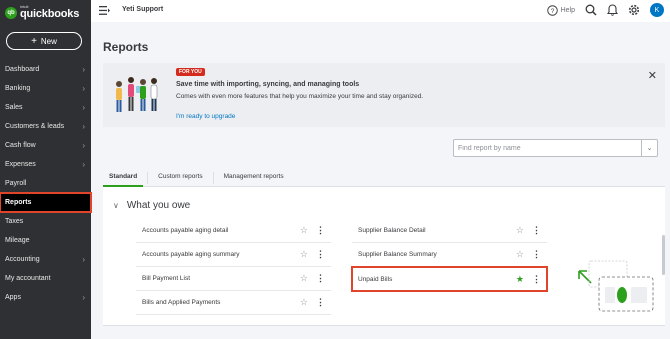 This screenshot has height=339, width=670. What do you see at coordinates (28, 278) in the screenshot?
I see `sidebar-item-label: My accountant` at bounding box center [28, 278].